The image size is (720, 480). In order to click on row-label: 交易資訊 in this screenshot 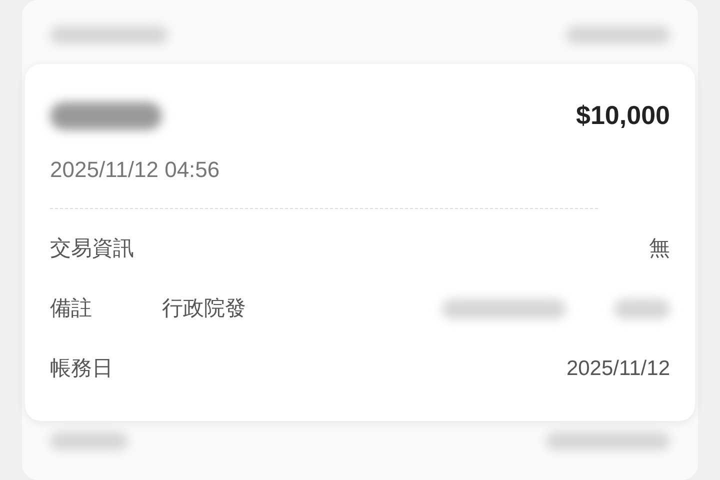, I will do `click(92, 249)`.